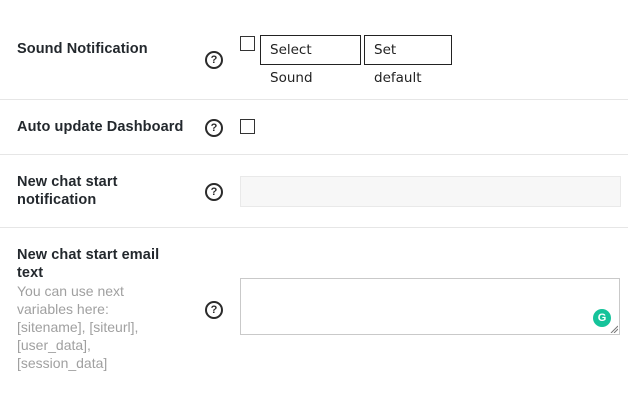 The image size is (641, 397). I want to click on auto-update-help-icon: ?, so click(214, 128).